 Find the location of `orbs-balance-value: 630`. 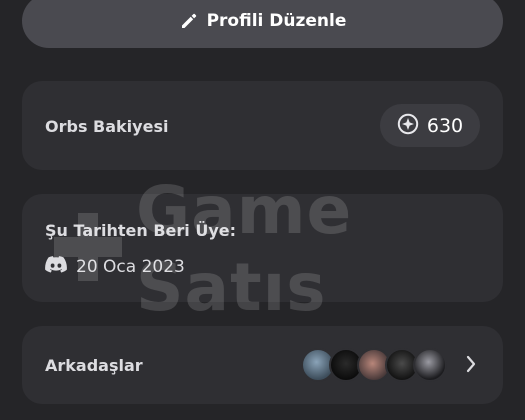

orbs-balance-value: 630 is located at coordinates (445, 125).